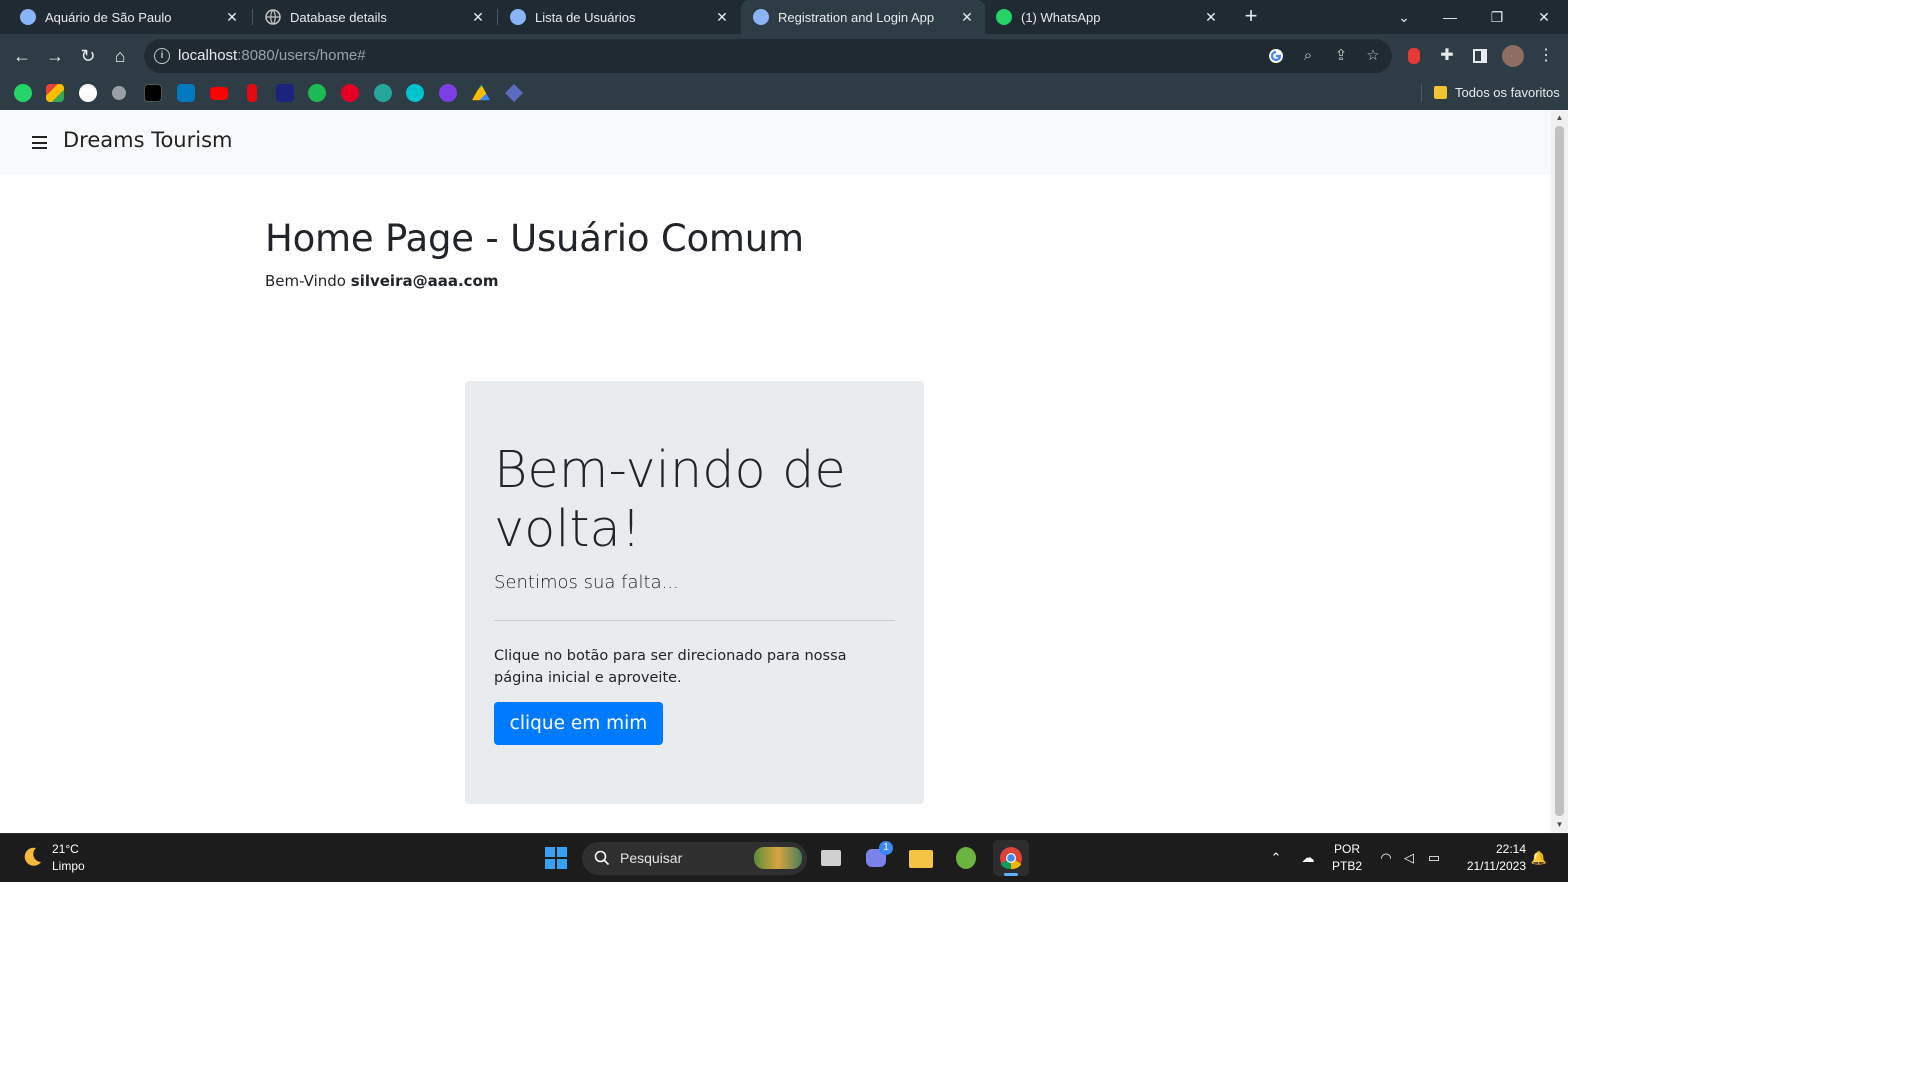 The image size is (1920, 1080). I want to click on zoom-icon: ⌕, so click(1308, 56).